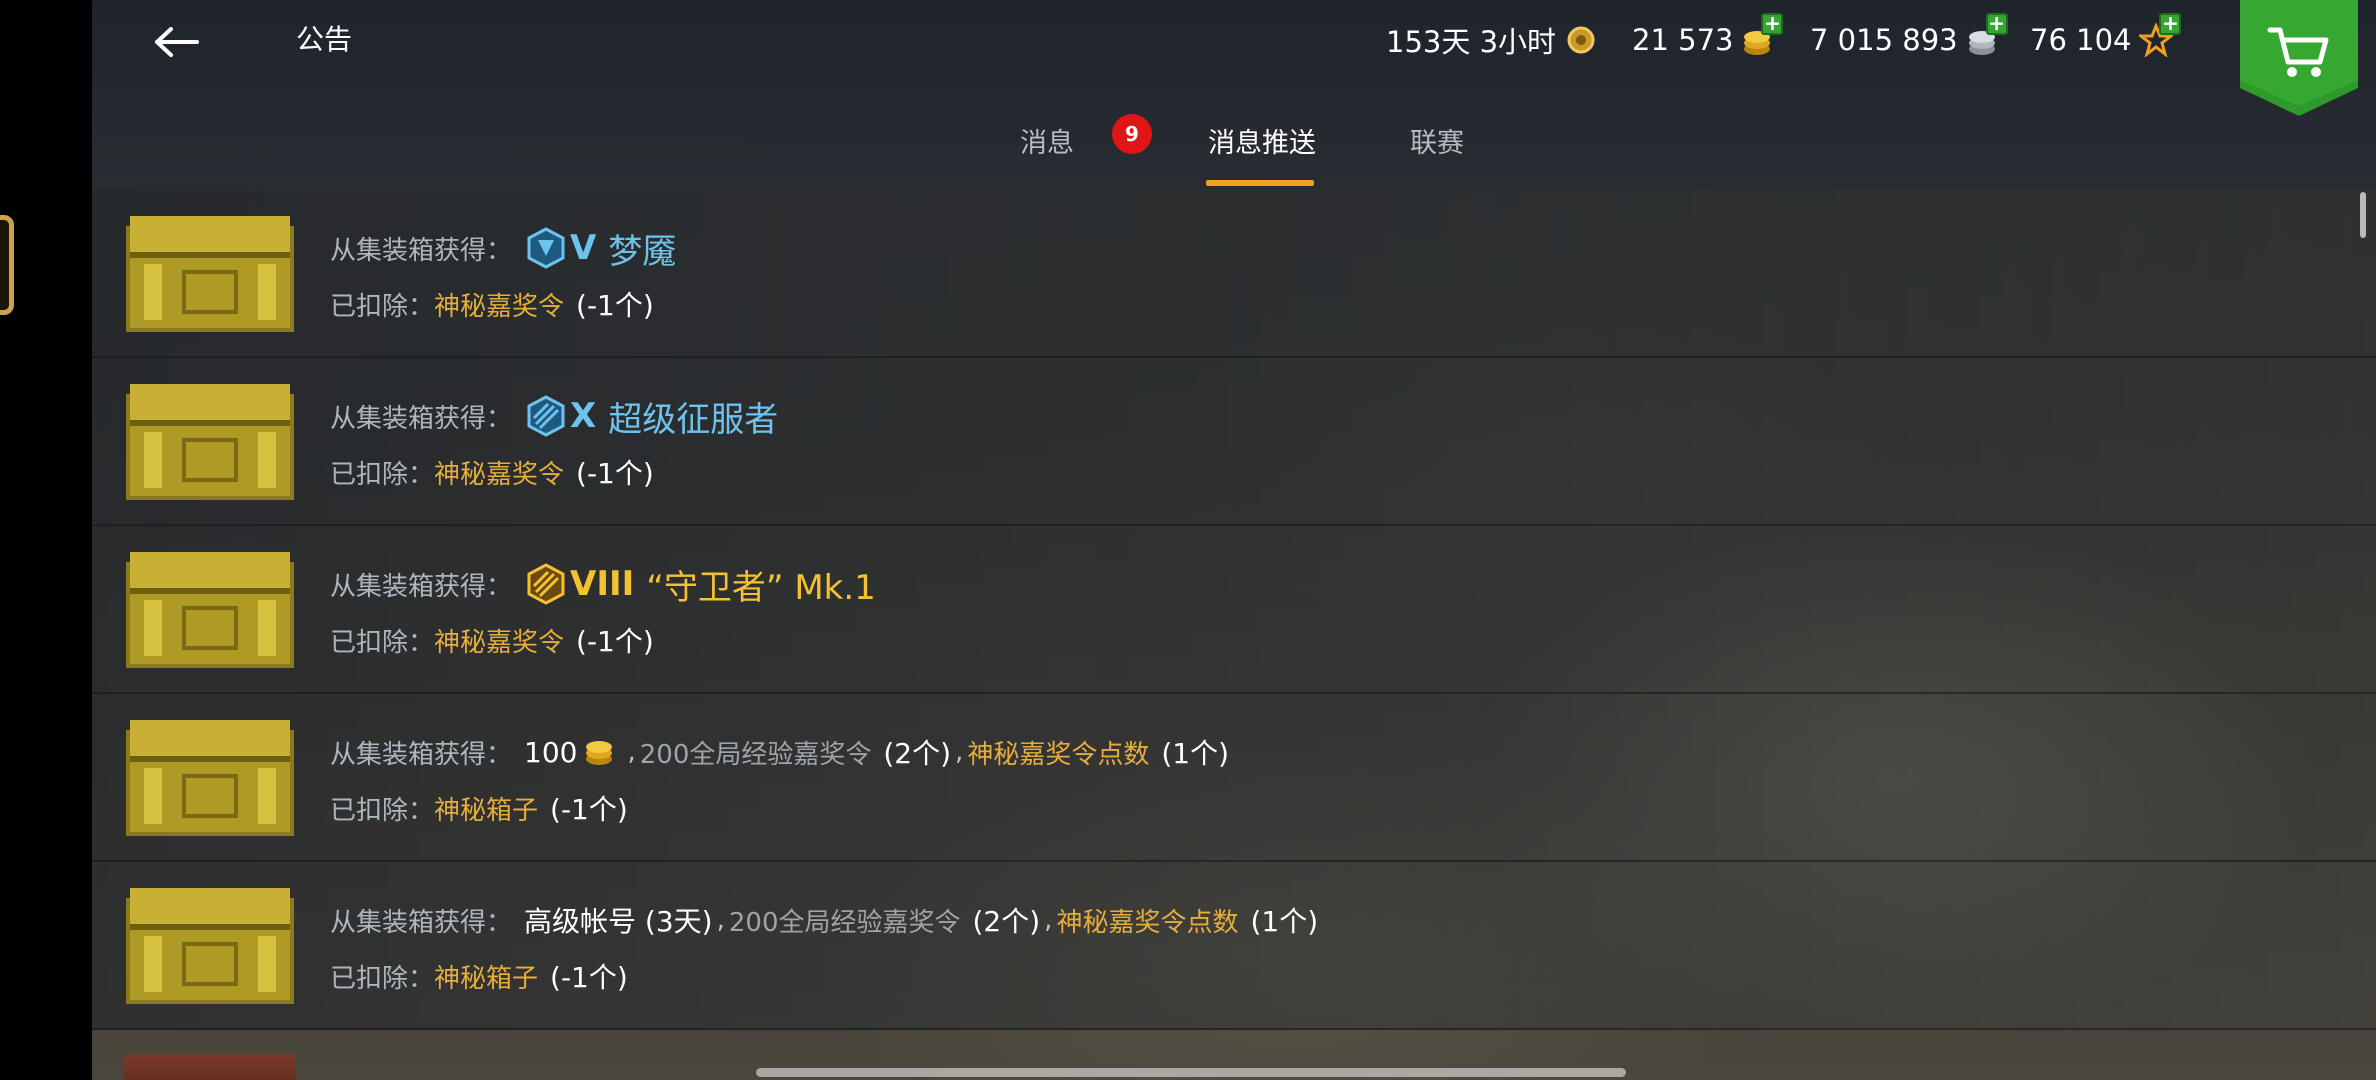 This screenshot has height=1080, width=2376. I want to click on star-icon: +, so click(2159, 35).